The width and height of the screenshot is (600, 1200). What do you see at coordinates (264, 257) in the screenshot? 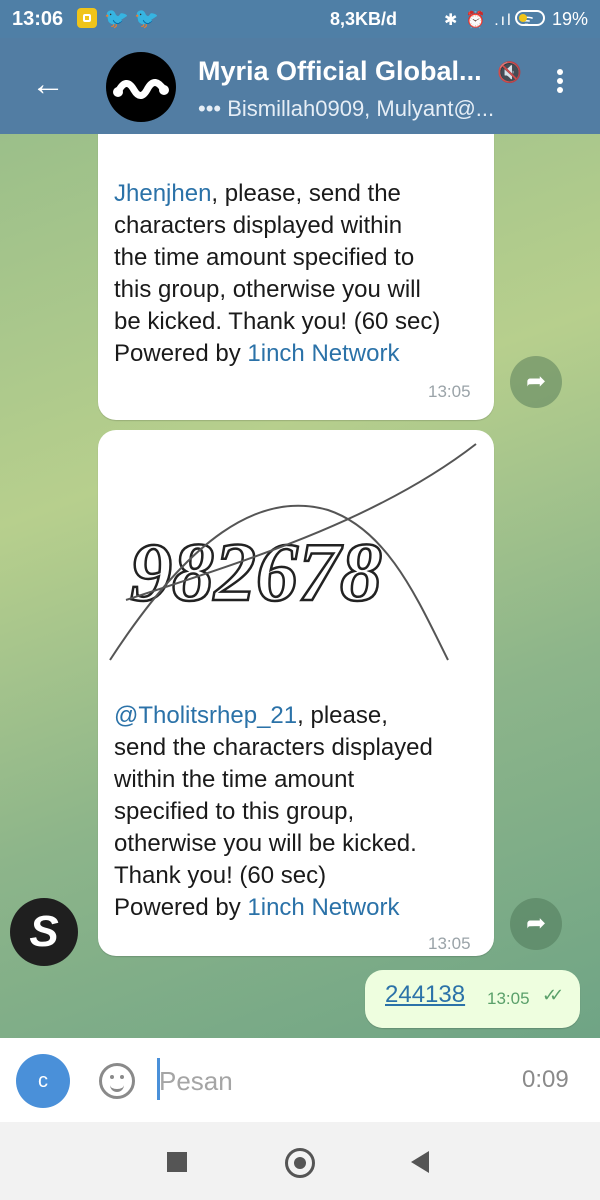
I see `message-line: the time amount specified to` at bounding box center [264, 257].